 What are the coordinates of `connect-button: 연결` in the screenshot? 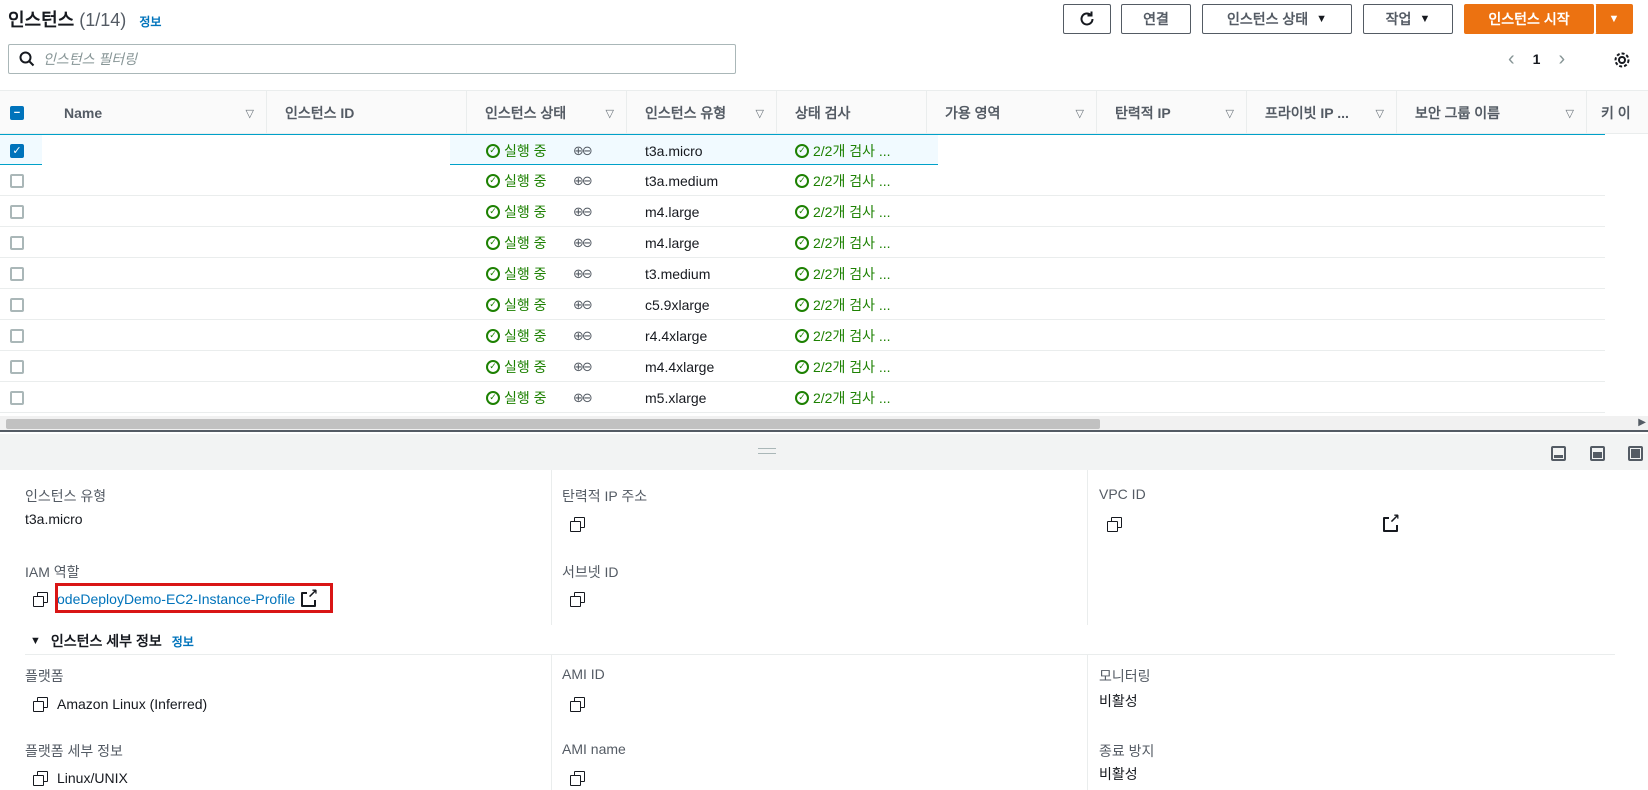 It's located at (1156, 19).